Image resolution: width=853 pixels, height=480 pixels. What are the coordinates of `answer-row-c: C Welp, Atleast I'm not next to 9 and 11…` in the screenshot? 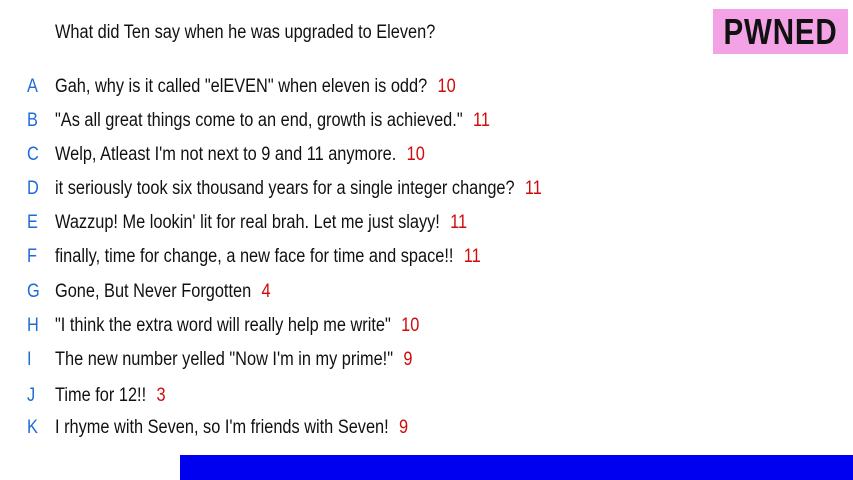 It's located at (426, 155).